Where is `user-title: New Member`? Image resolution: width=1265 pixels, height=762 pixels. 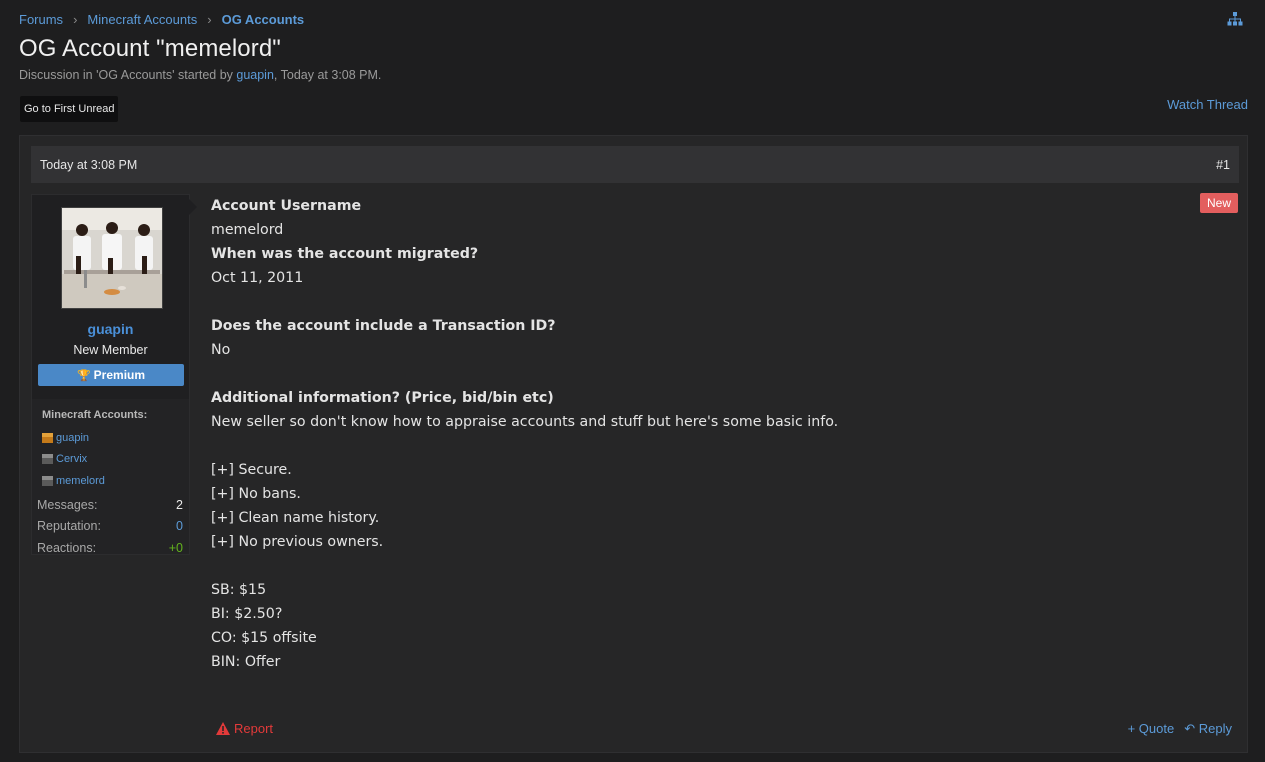 user-title: New Member is located at coordinates (110, 350).